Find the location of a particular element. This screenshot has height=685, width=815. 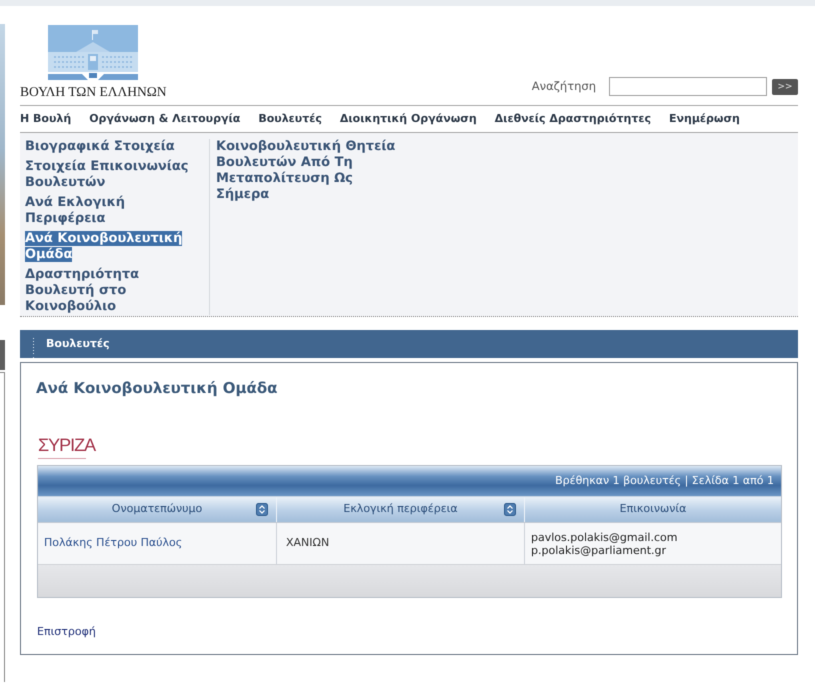

search-button: >> is located at coordinates (785, 86).